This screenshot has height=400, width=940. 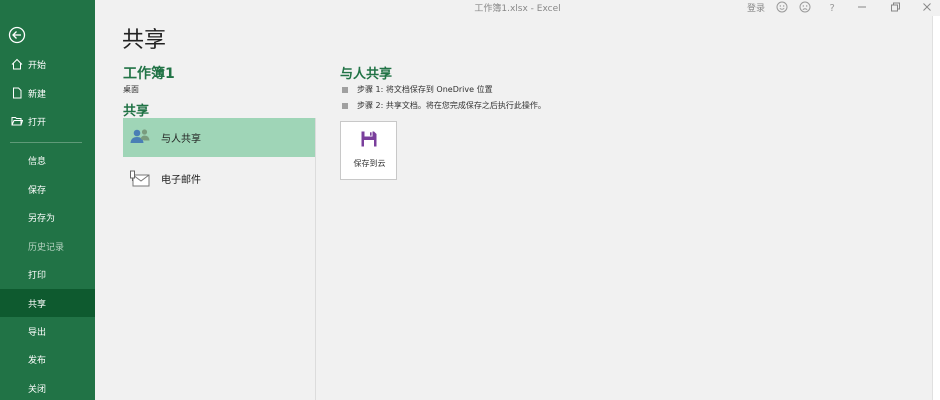 What do you see at coordinates (37, 161) in the screenshot?
I see `sidebar-item-label: 信息` at bounding box center [37, 161].